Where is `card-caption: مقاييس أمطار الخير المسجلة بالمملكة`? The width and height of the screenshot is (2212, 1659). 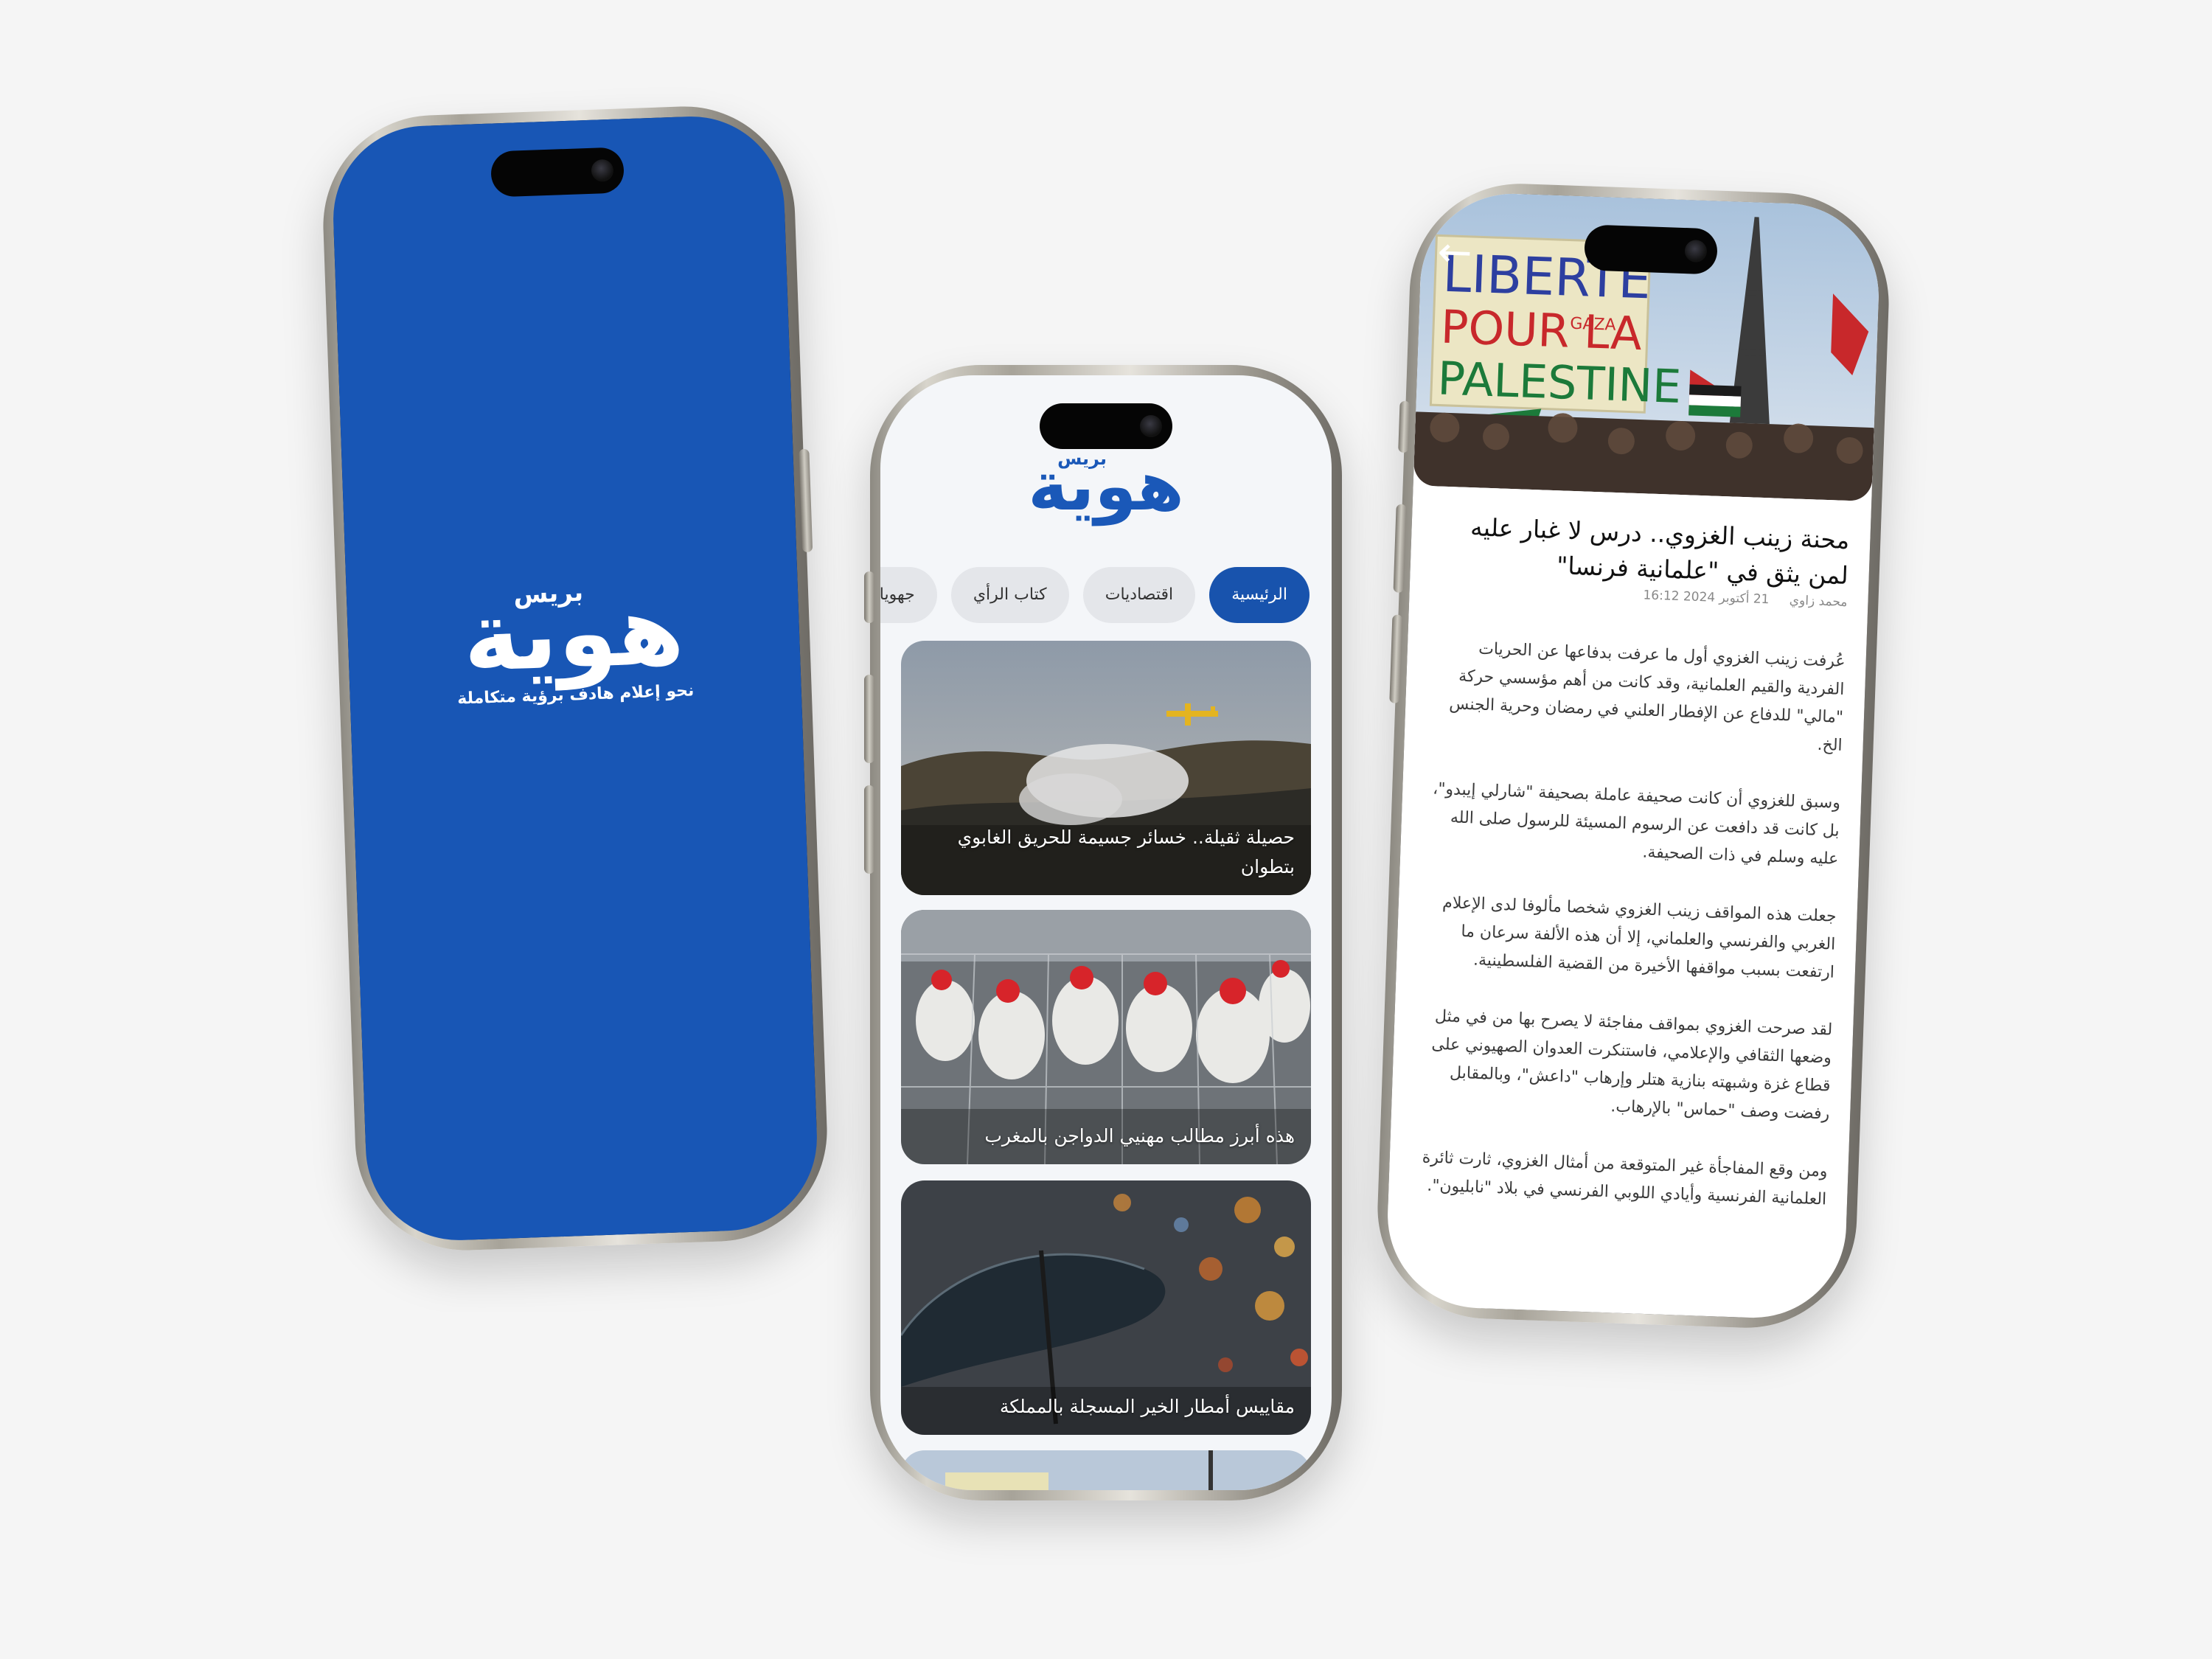 card-caption: مقاييس أمطار الخير المسجلة بالمملكة is located at coordinates (1147, 1406).